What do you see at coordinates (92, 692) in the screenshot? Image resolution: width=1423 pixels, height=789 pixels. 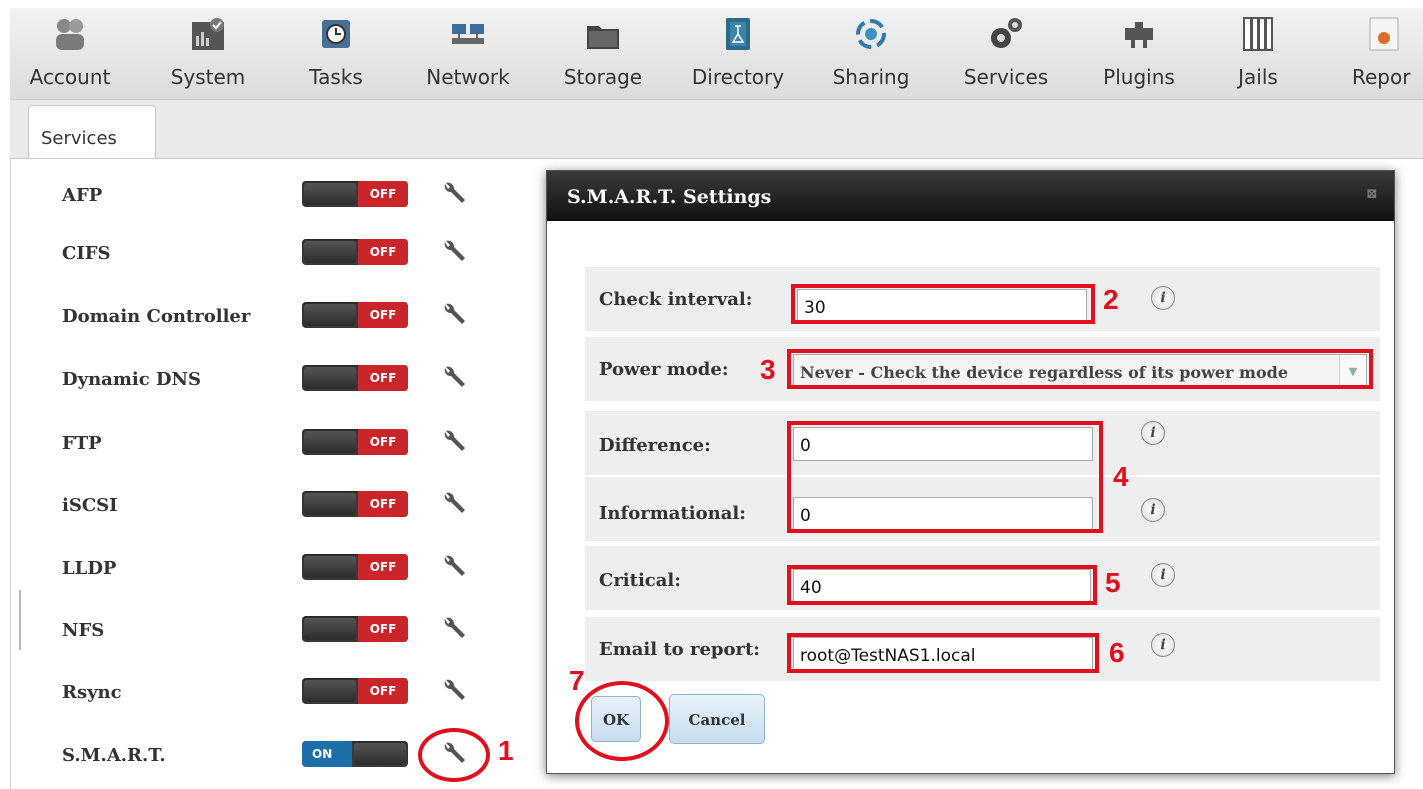 I see `service-name: Rsync` at bounding box center [92, 692].